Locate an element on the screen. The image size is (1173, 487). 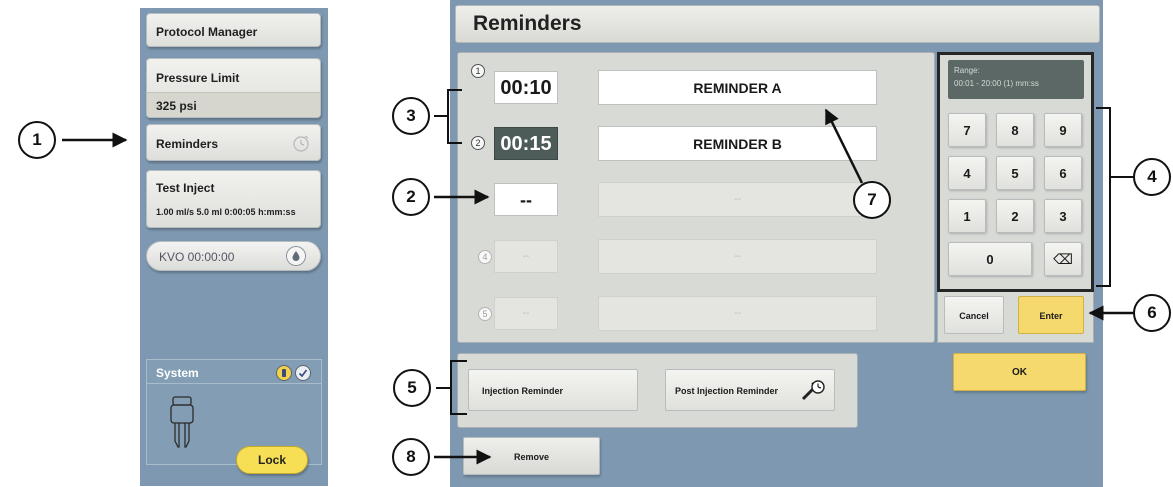
key-4: 4 is located at coordinates (967, 173).